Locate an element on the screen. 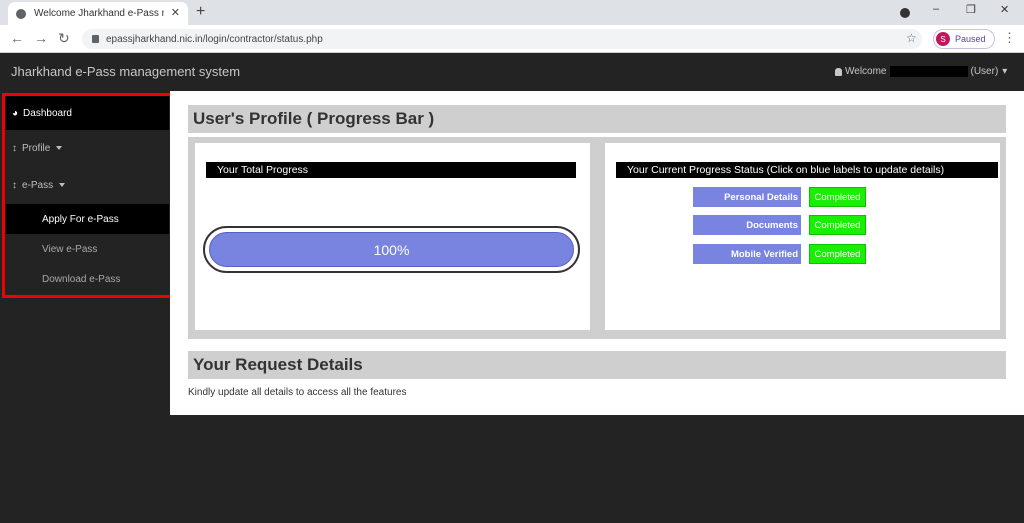 The image size is (1024, 523). tab-title: Welcome Jharkhand e-Pass mana is located at coordinates (99, 13).